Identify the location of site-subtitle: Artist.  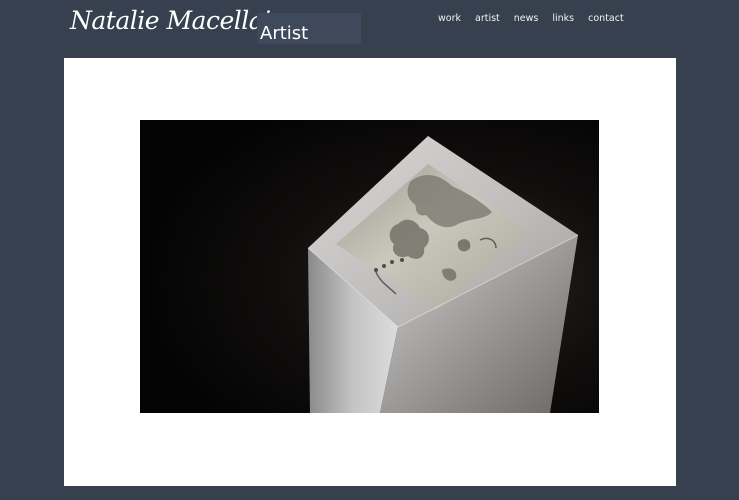
(284, 33).